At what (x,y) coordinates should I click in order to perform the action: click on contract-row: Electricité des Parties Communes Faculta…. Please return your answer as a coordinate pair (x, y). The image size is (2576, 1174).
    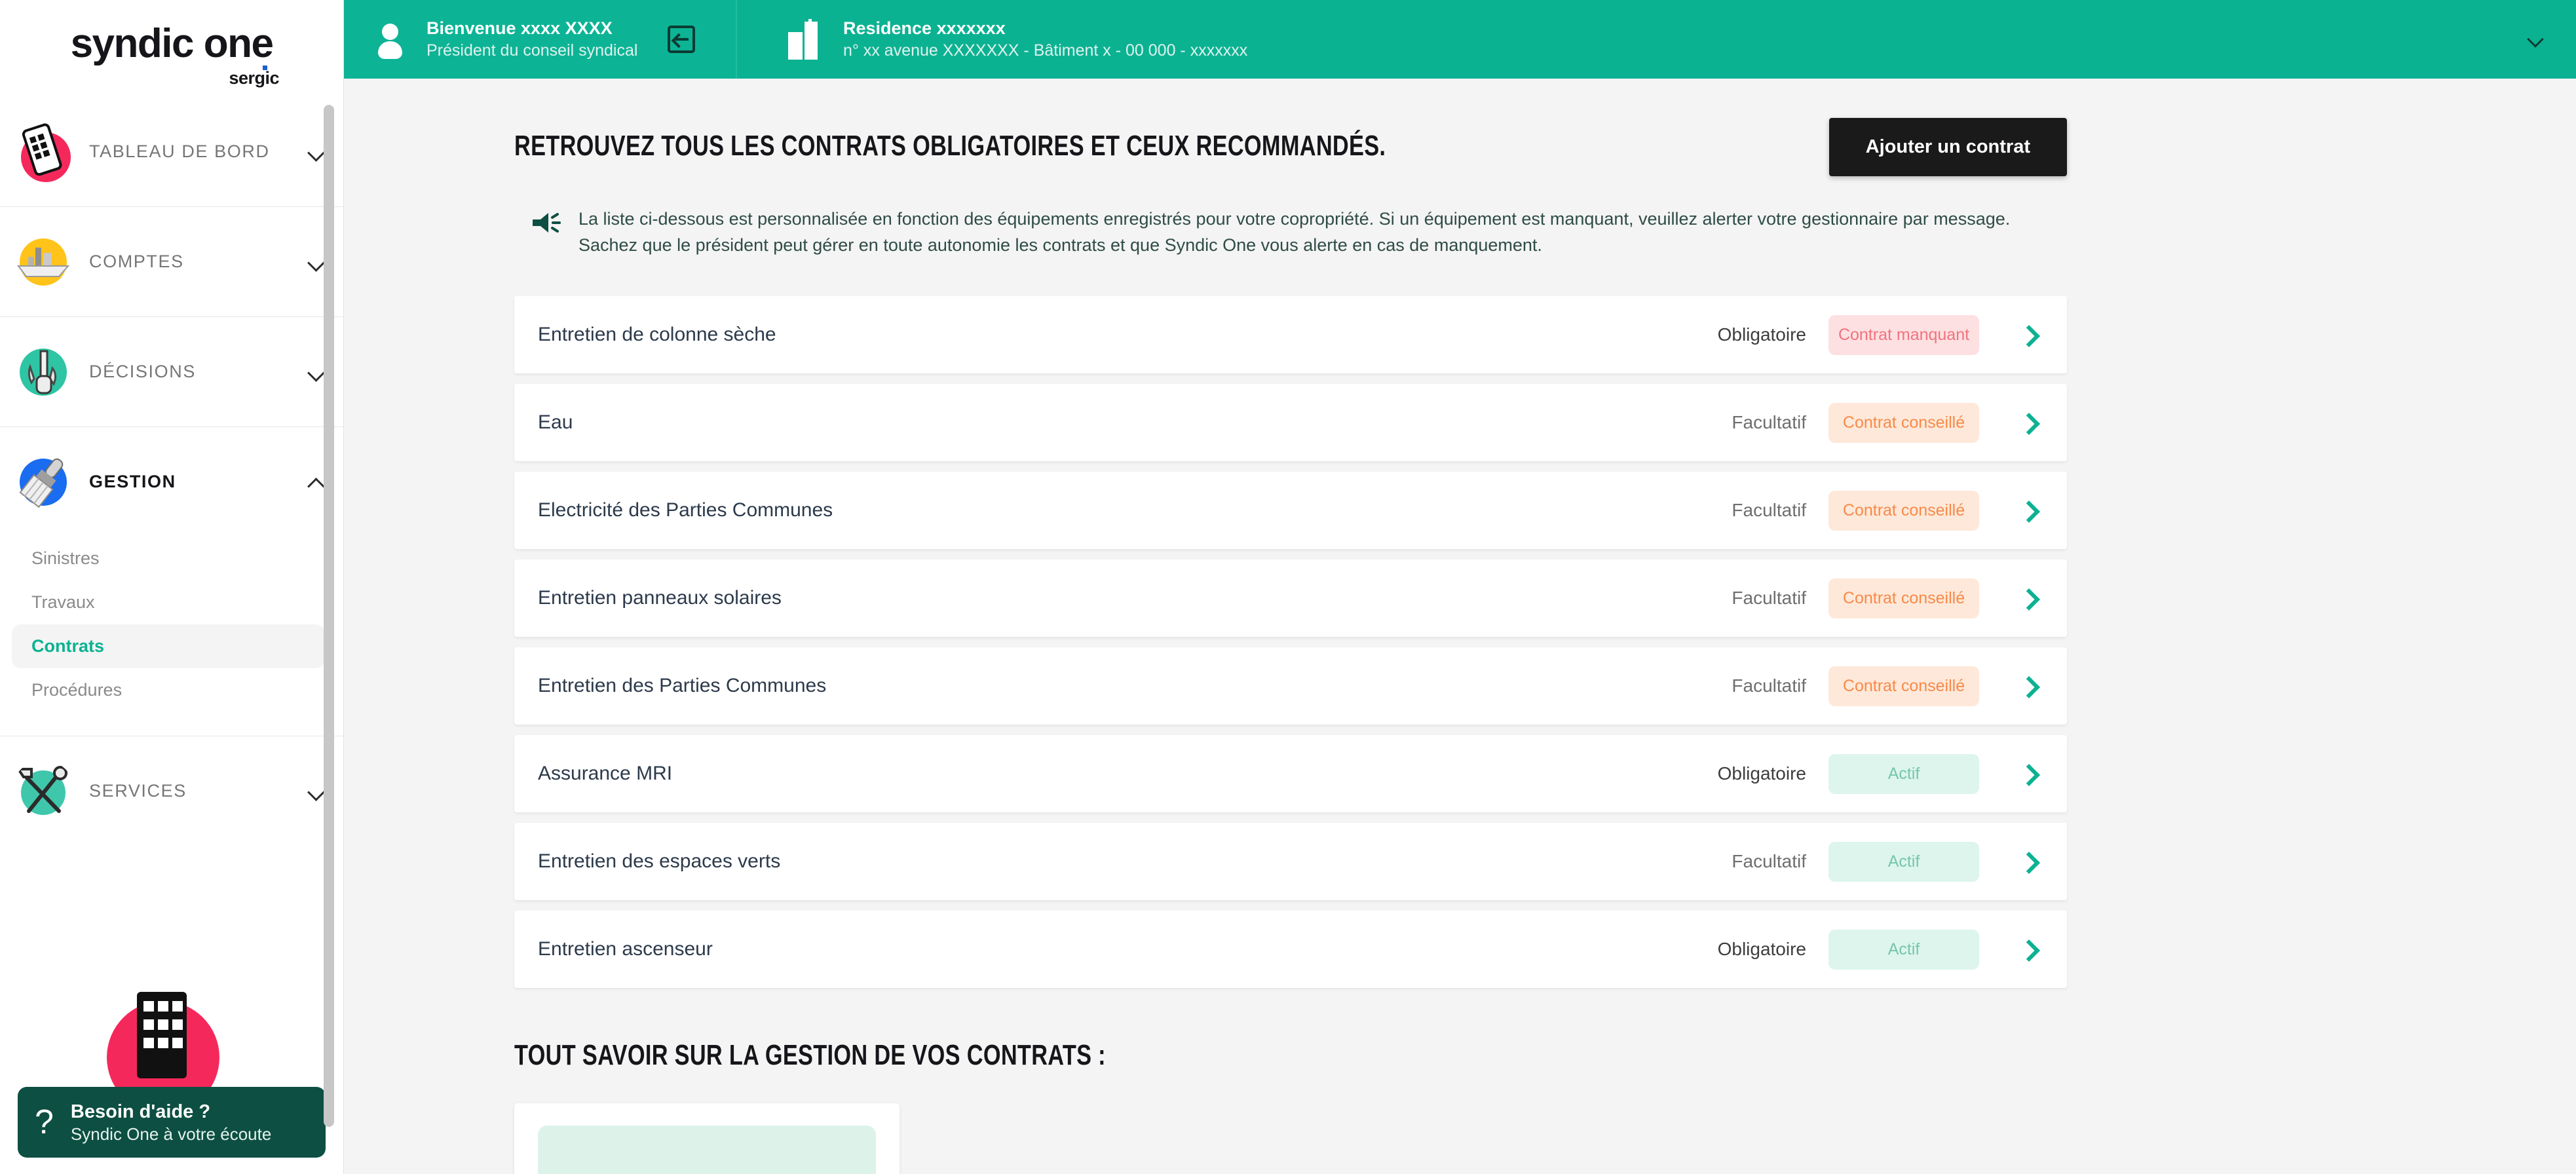
    Looking at the image, I should click on (1290, 511).